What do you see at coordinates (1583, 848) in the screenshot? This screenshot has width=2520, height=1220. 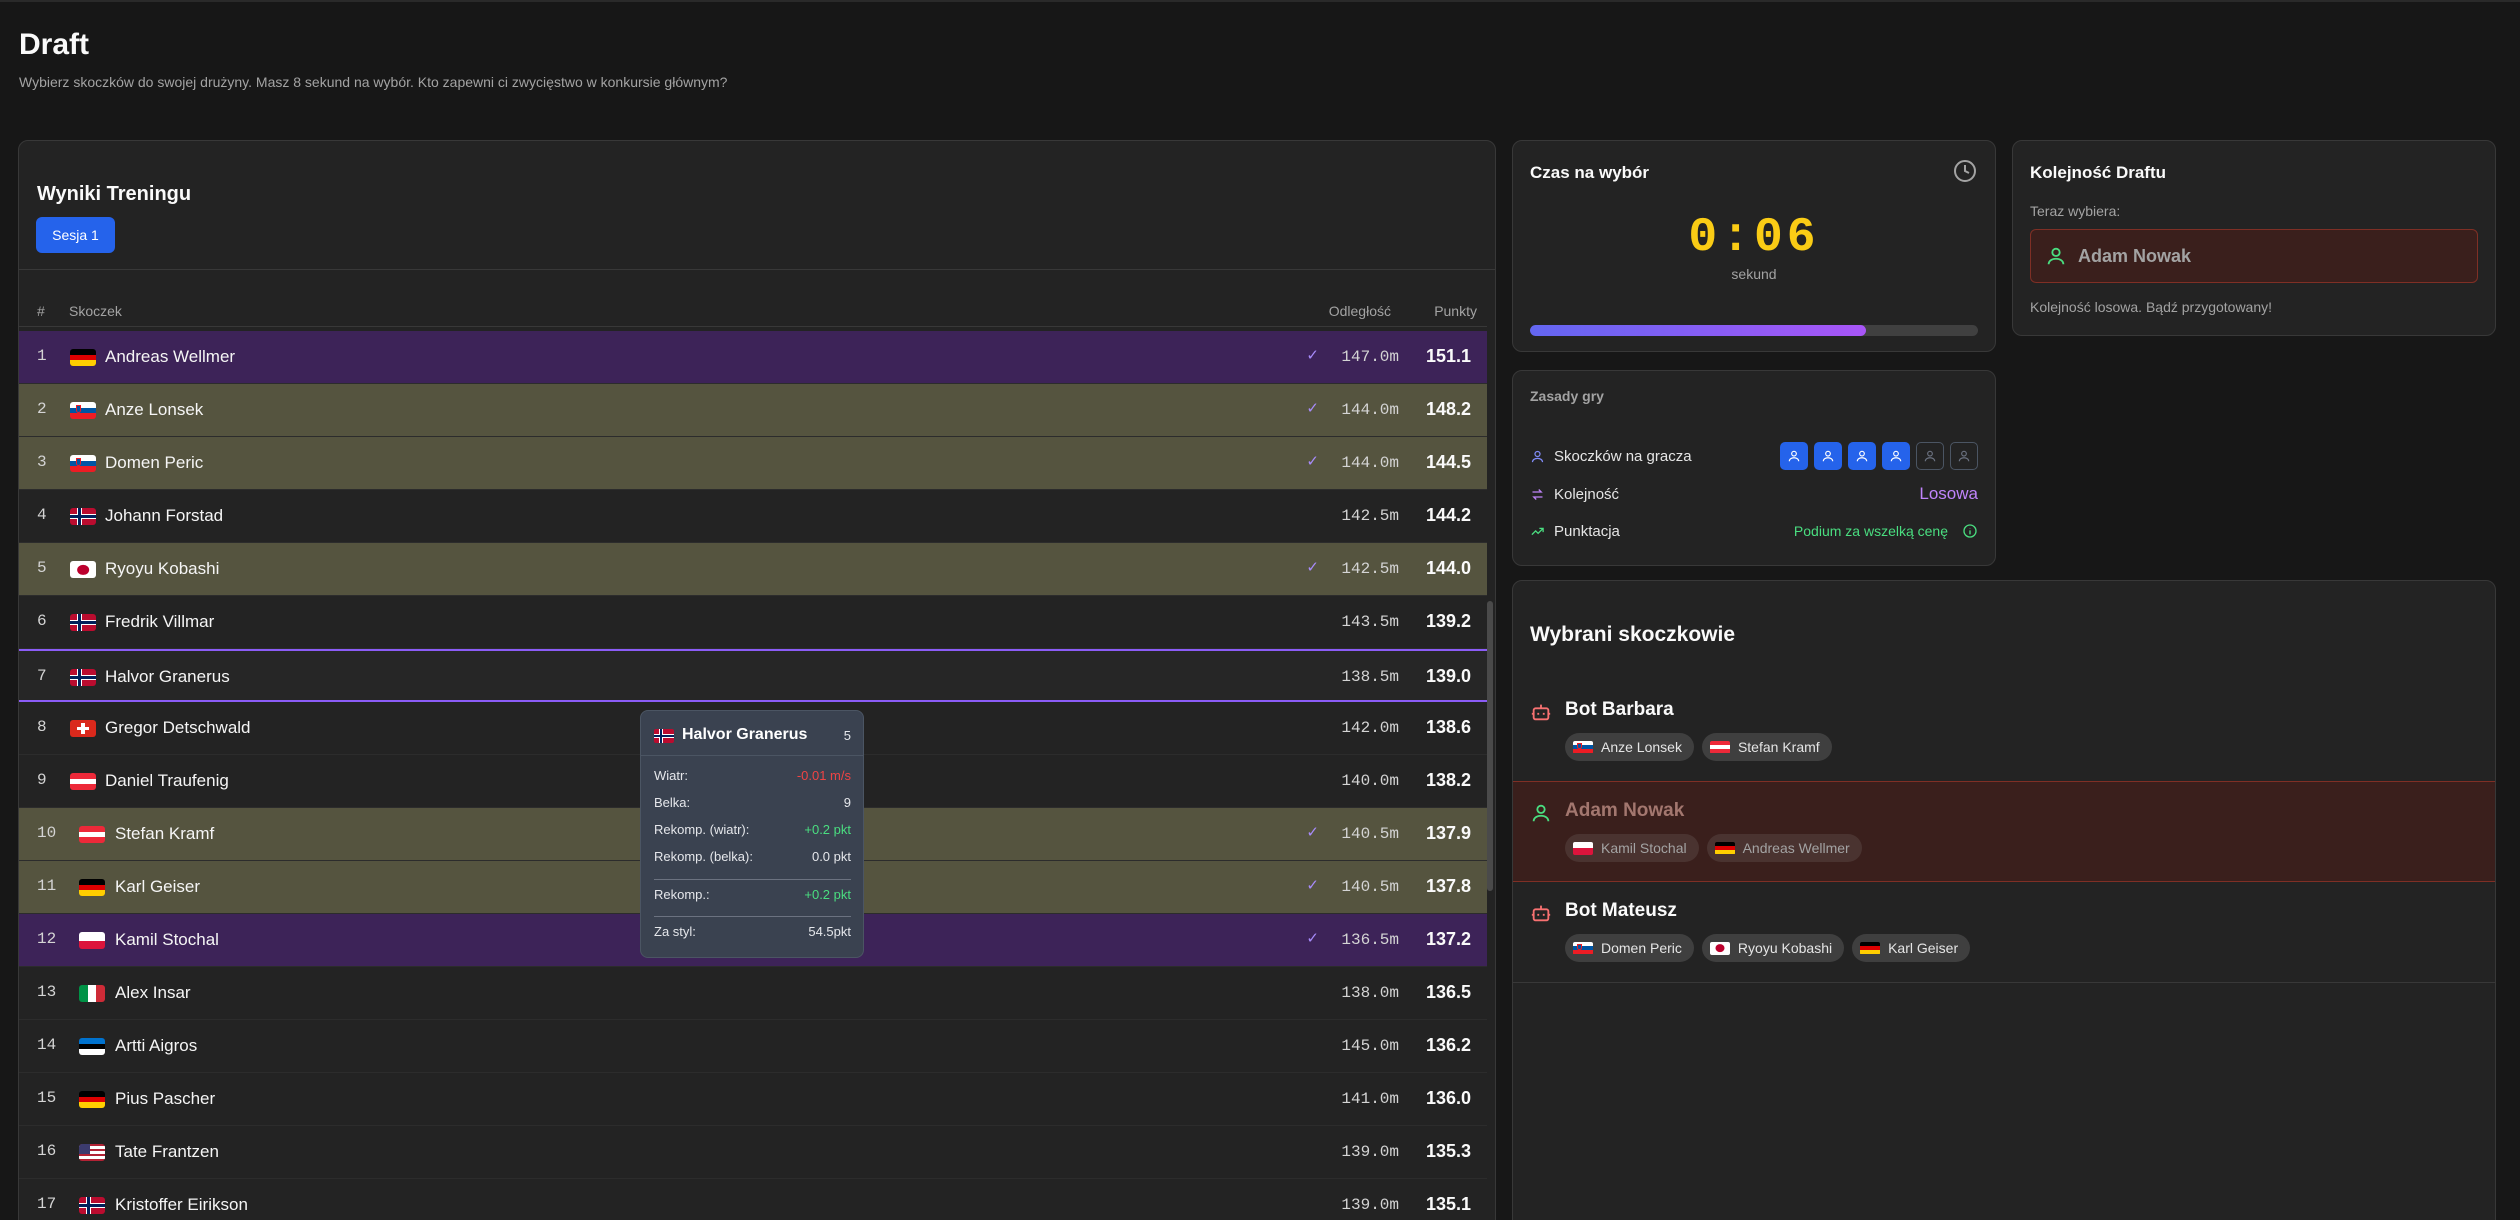 I see `flag-poland-icon` at bounding box center [1583, 848].